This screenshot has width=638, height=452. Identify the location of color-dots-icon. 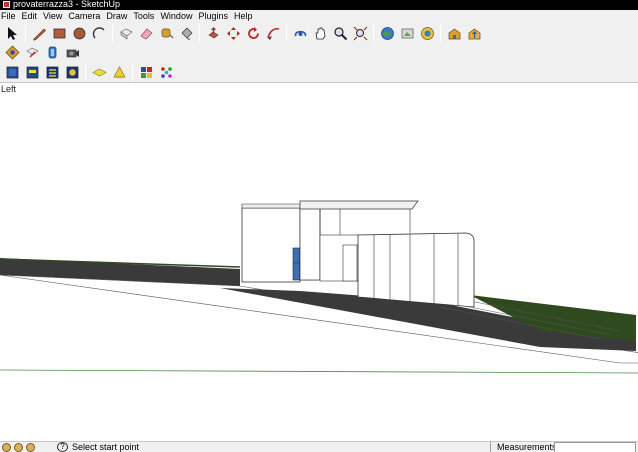
(166, 72).